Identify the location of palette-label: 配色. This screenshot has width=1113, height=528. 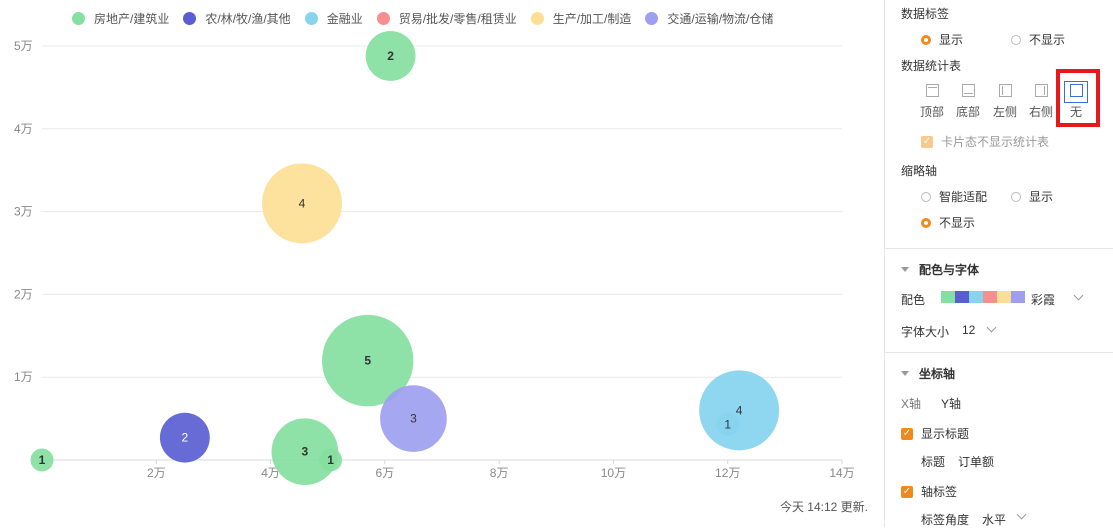
(913, 300).